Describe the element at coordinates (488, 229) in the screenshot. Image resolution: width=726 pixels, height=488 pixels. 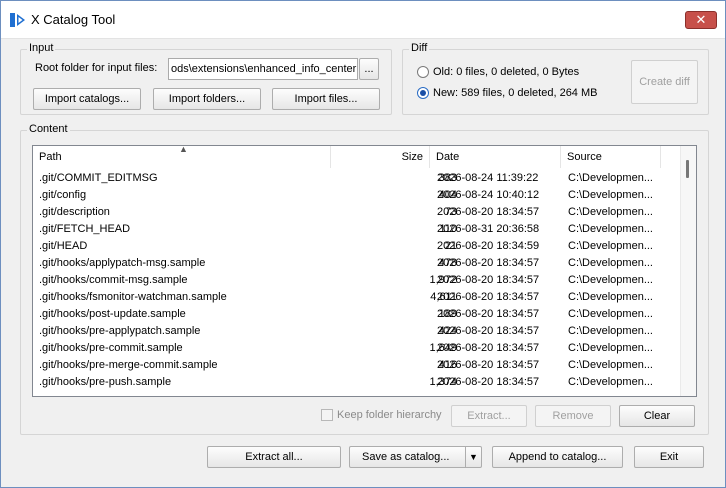
I see `cell-date: 2026-08-31 20:36:58` at that location.